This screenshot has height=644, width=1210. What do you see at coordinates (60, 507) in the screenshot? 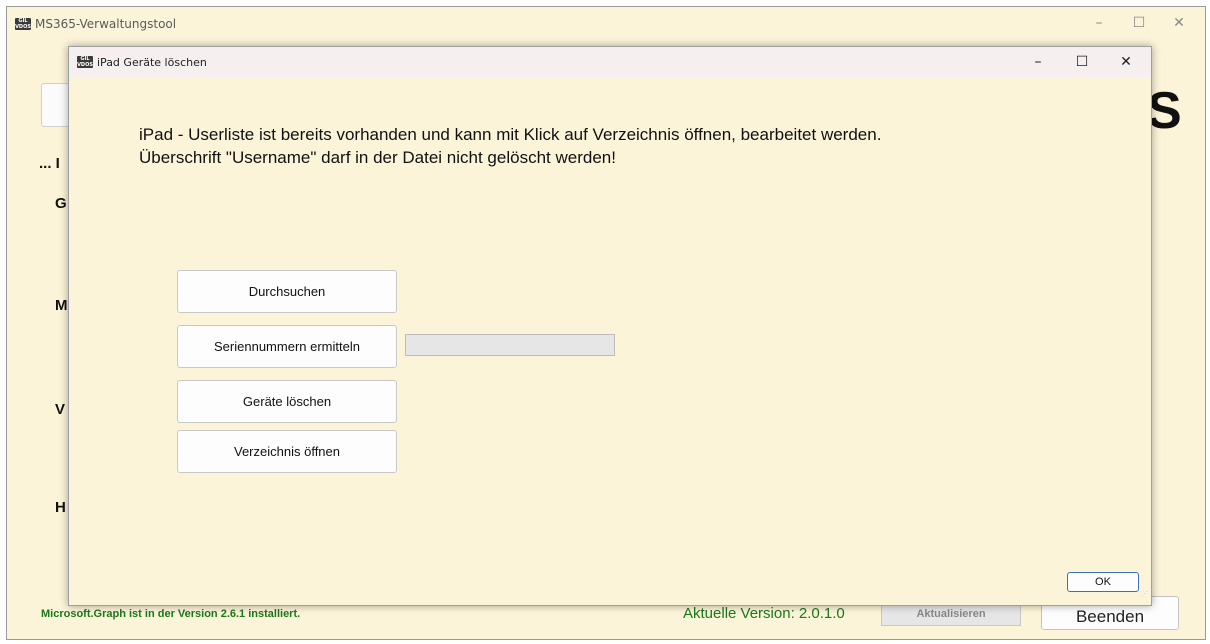
I see `background-label-h: H` at bounding box center [60, 507].